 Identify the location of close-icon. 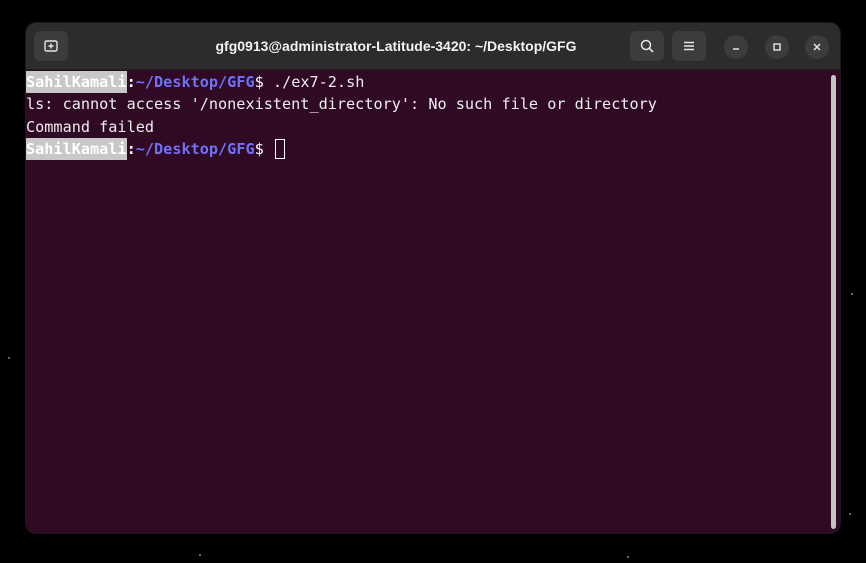
(817, 47).